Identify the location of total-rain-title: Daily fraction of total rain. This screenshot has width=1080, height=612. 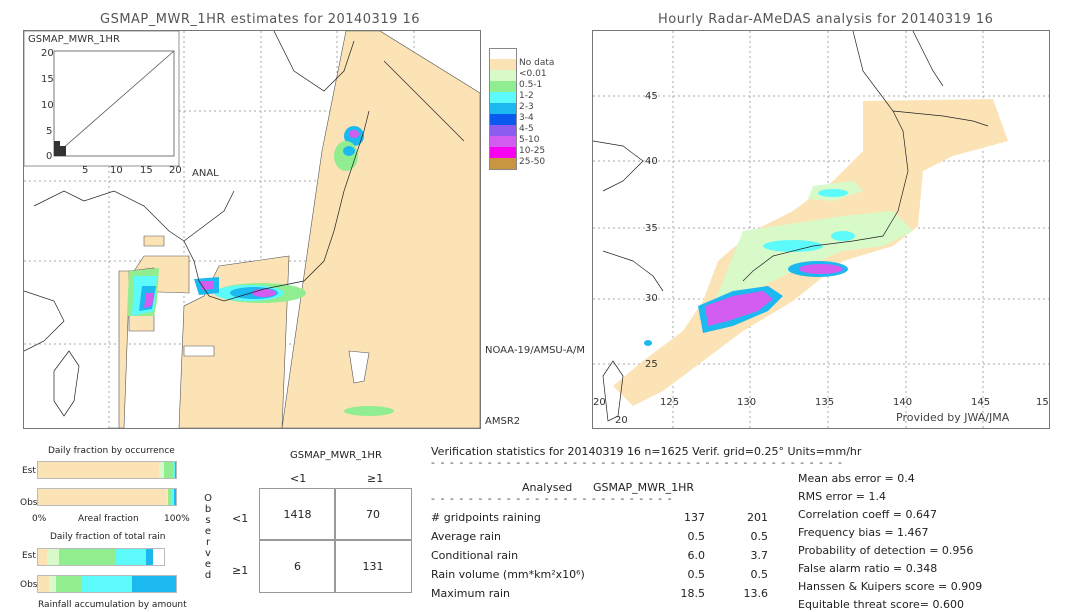
(108, 537).